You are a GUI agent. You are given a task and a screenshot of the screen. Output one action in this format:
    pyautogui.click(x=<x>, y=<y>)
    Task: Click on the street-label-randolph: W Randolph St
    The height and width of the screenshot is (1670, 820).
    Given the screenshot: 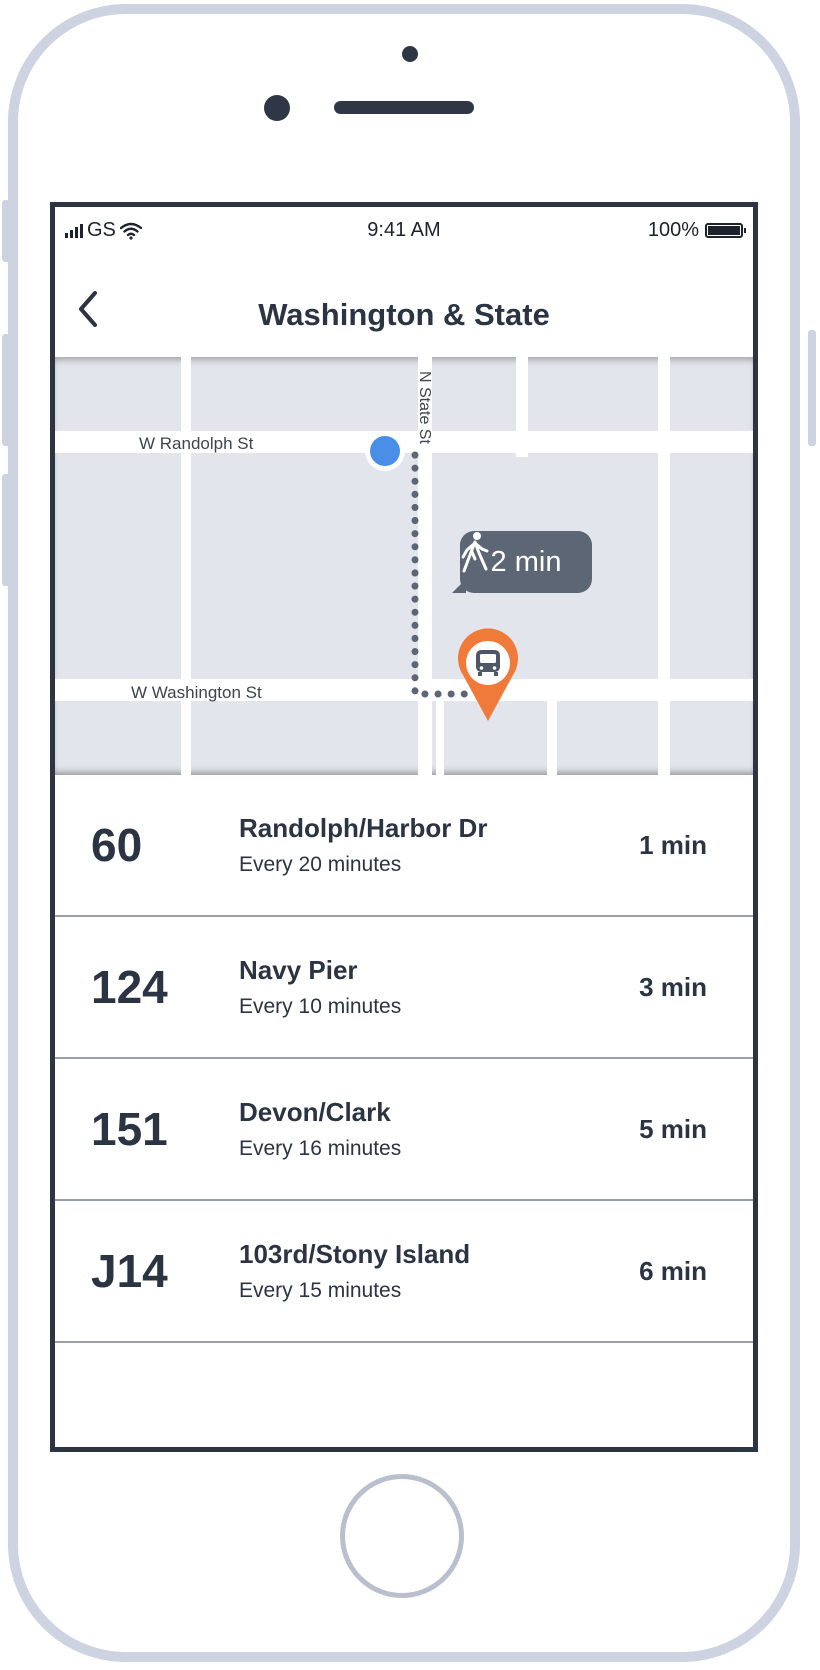 What is the action you would take?
    pyautogui.click(x=196, y=443)
    